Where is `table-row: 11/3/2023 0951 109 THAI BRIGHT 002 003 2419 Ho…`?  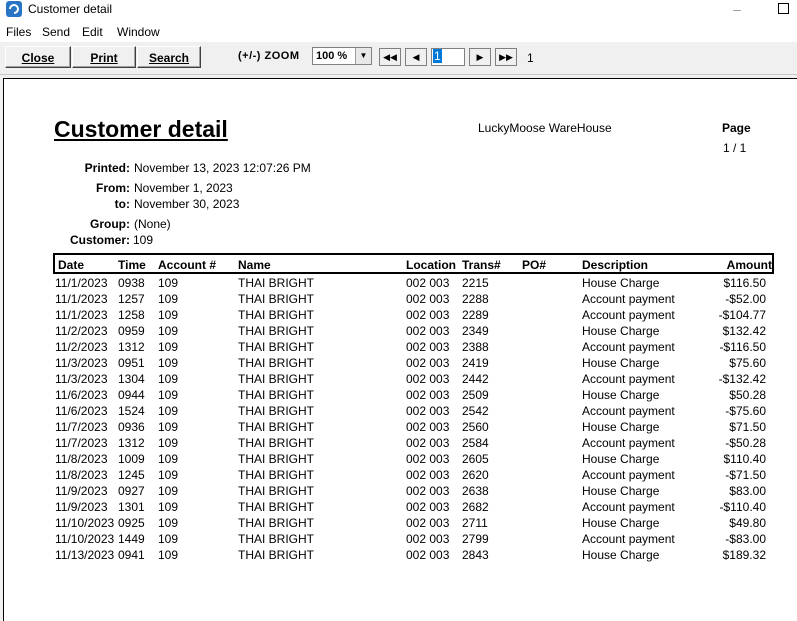 table-row: 11/3/2023 0951 109 THAI BRIGHT 002 003 2419 Ho… is located at coordinates (399, 364).